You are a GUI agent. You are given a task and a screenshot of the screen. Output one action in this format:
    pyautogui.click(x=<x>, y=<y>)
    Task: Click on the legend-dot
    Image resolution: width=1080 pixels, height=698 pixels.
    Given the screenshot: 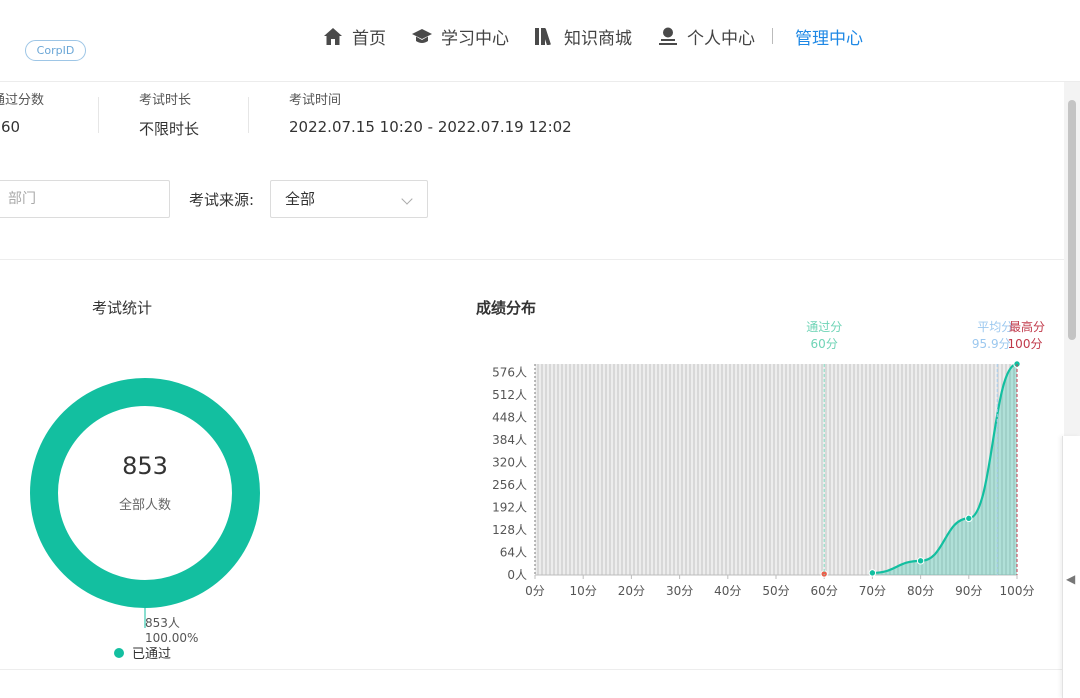 What is the action you would take?
    pyautogui.click(x=119, y=652)
    